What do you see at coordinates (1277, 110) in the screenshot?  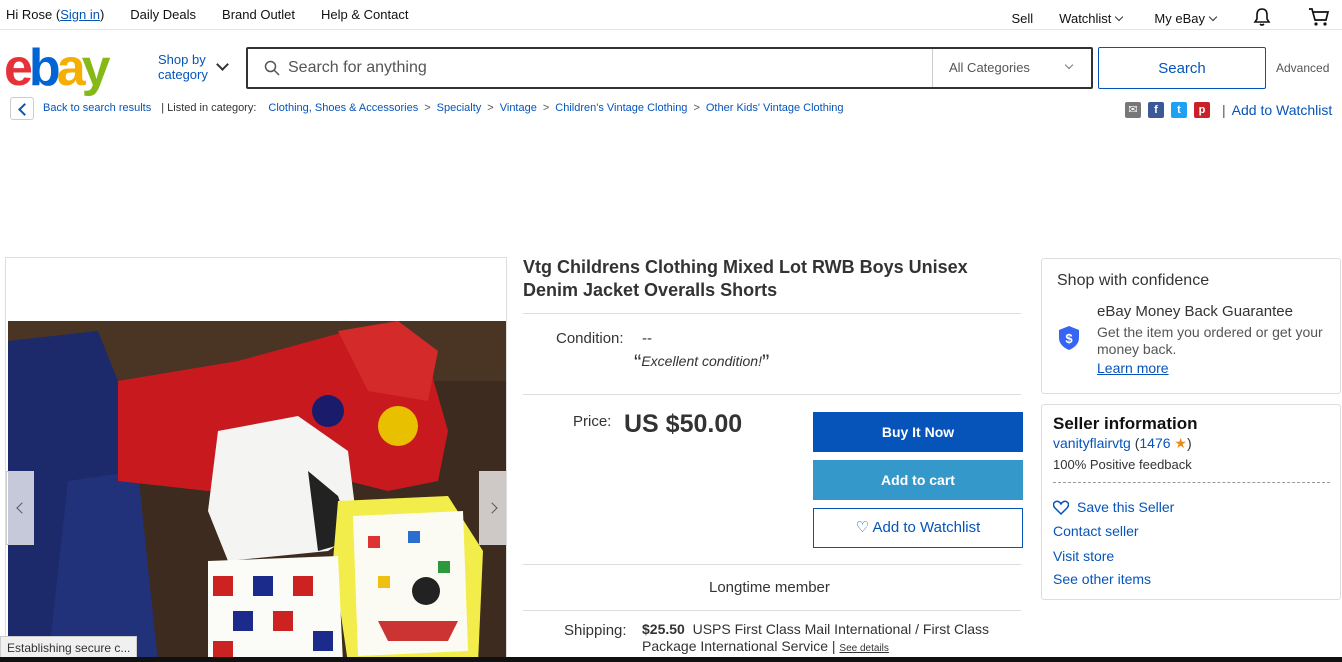 I see `add-to-watchlist-link: | Add to Watchlist` at bounding box center [1277, 110].